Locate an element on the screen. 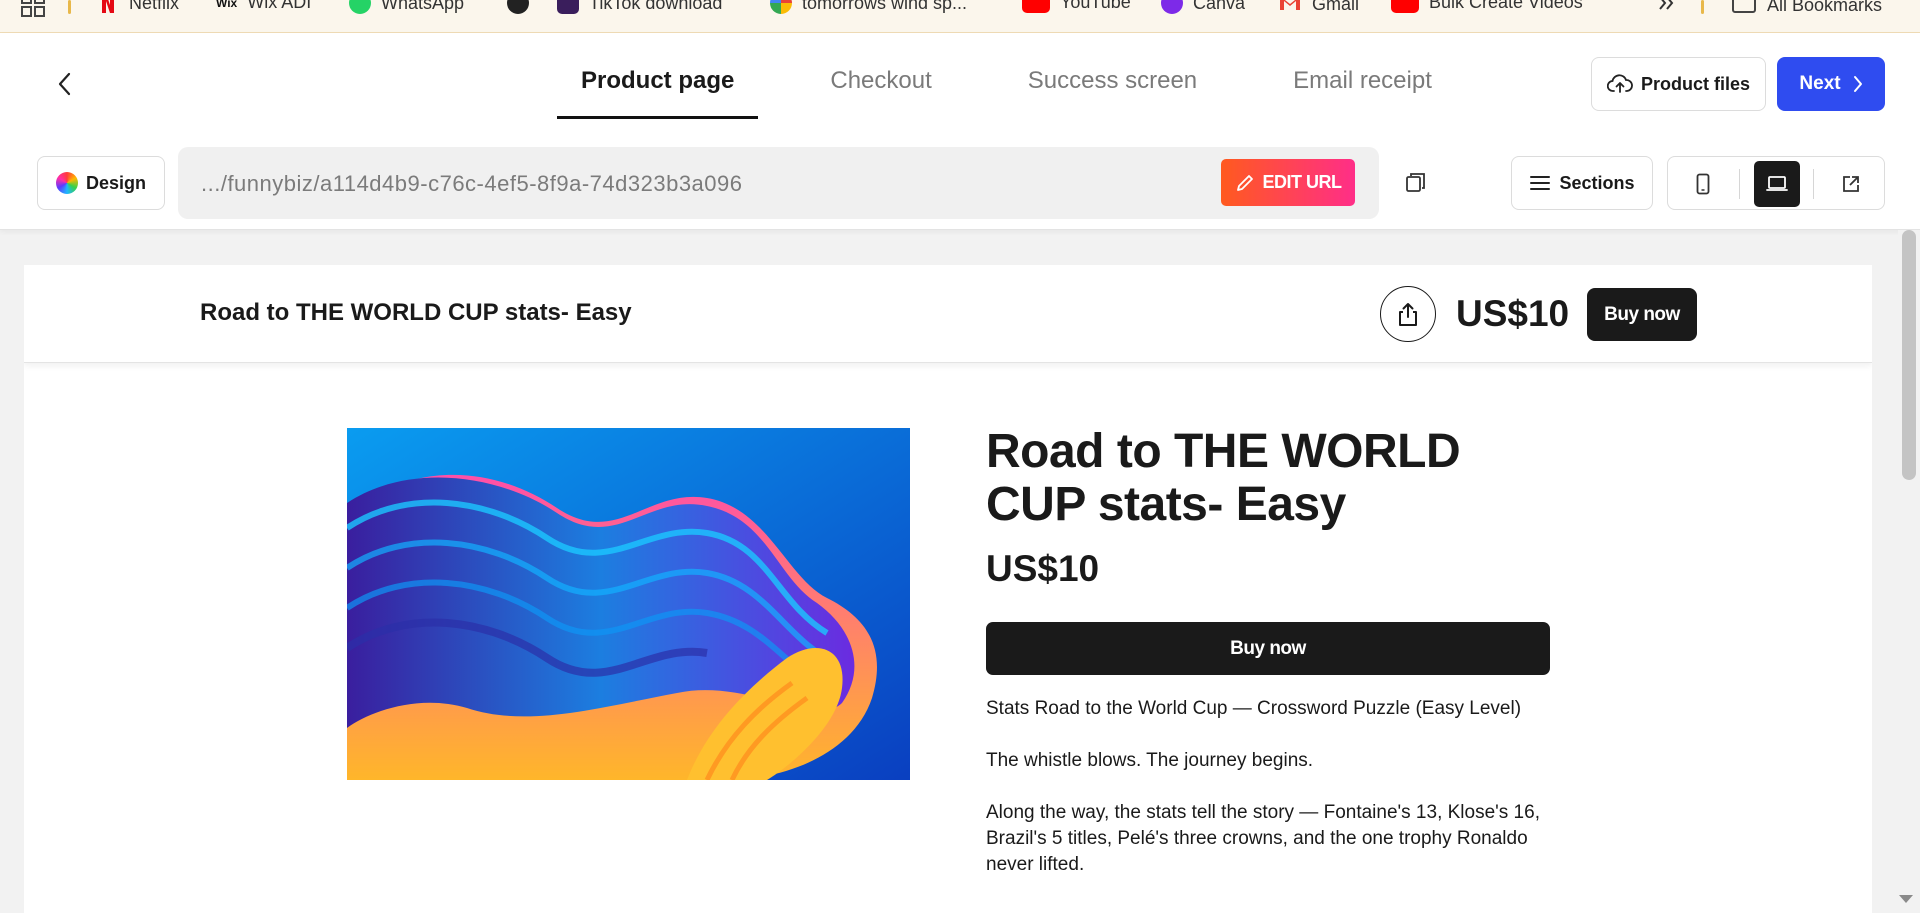 The image size is (1920, 913). google-icon is located at coordinates (781, 7).